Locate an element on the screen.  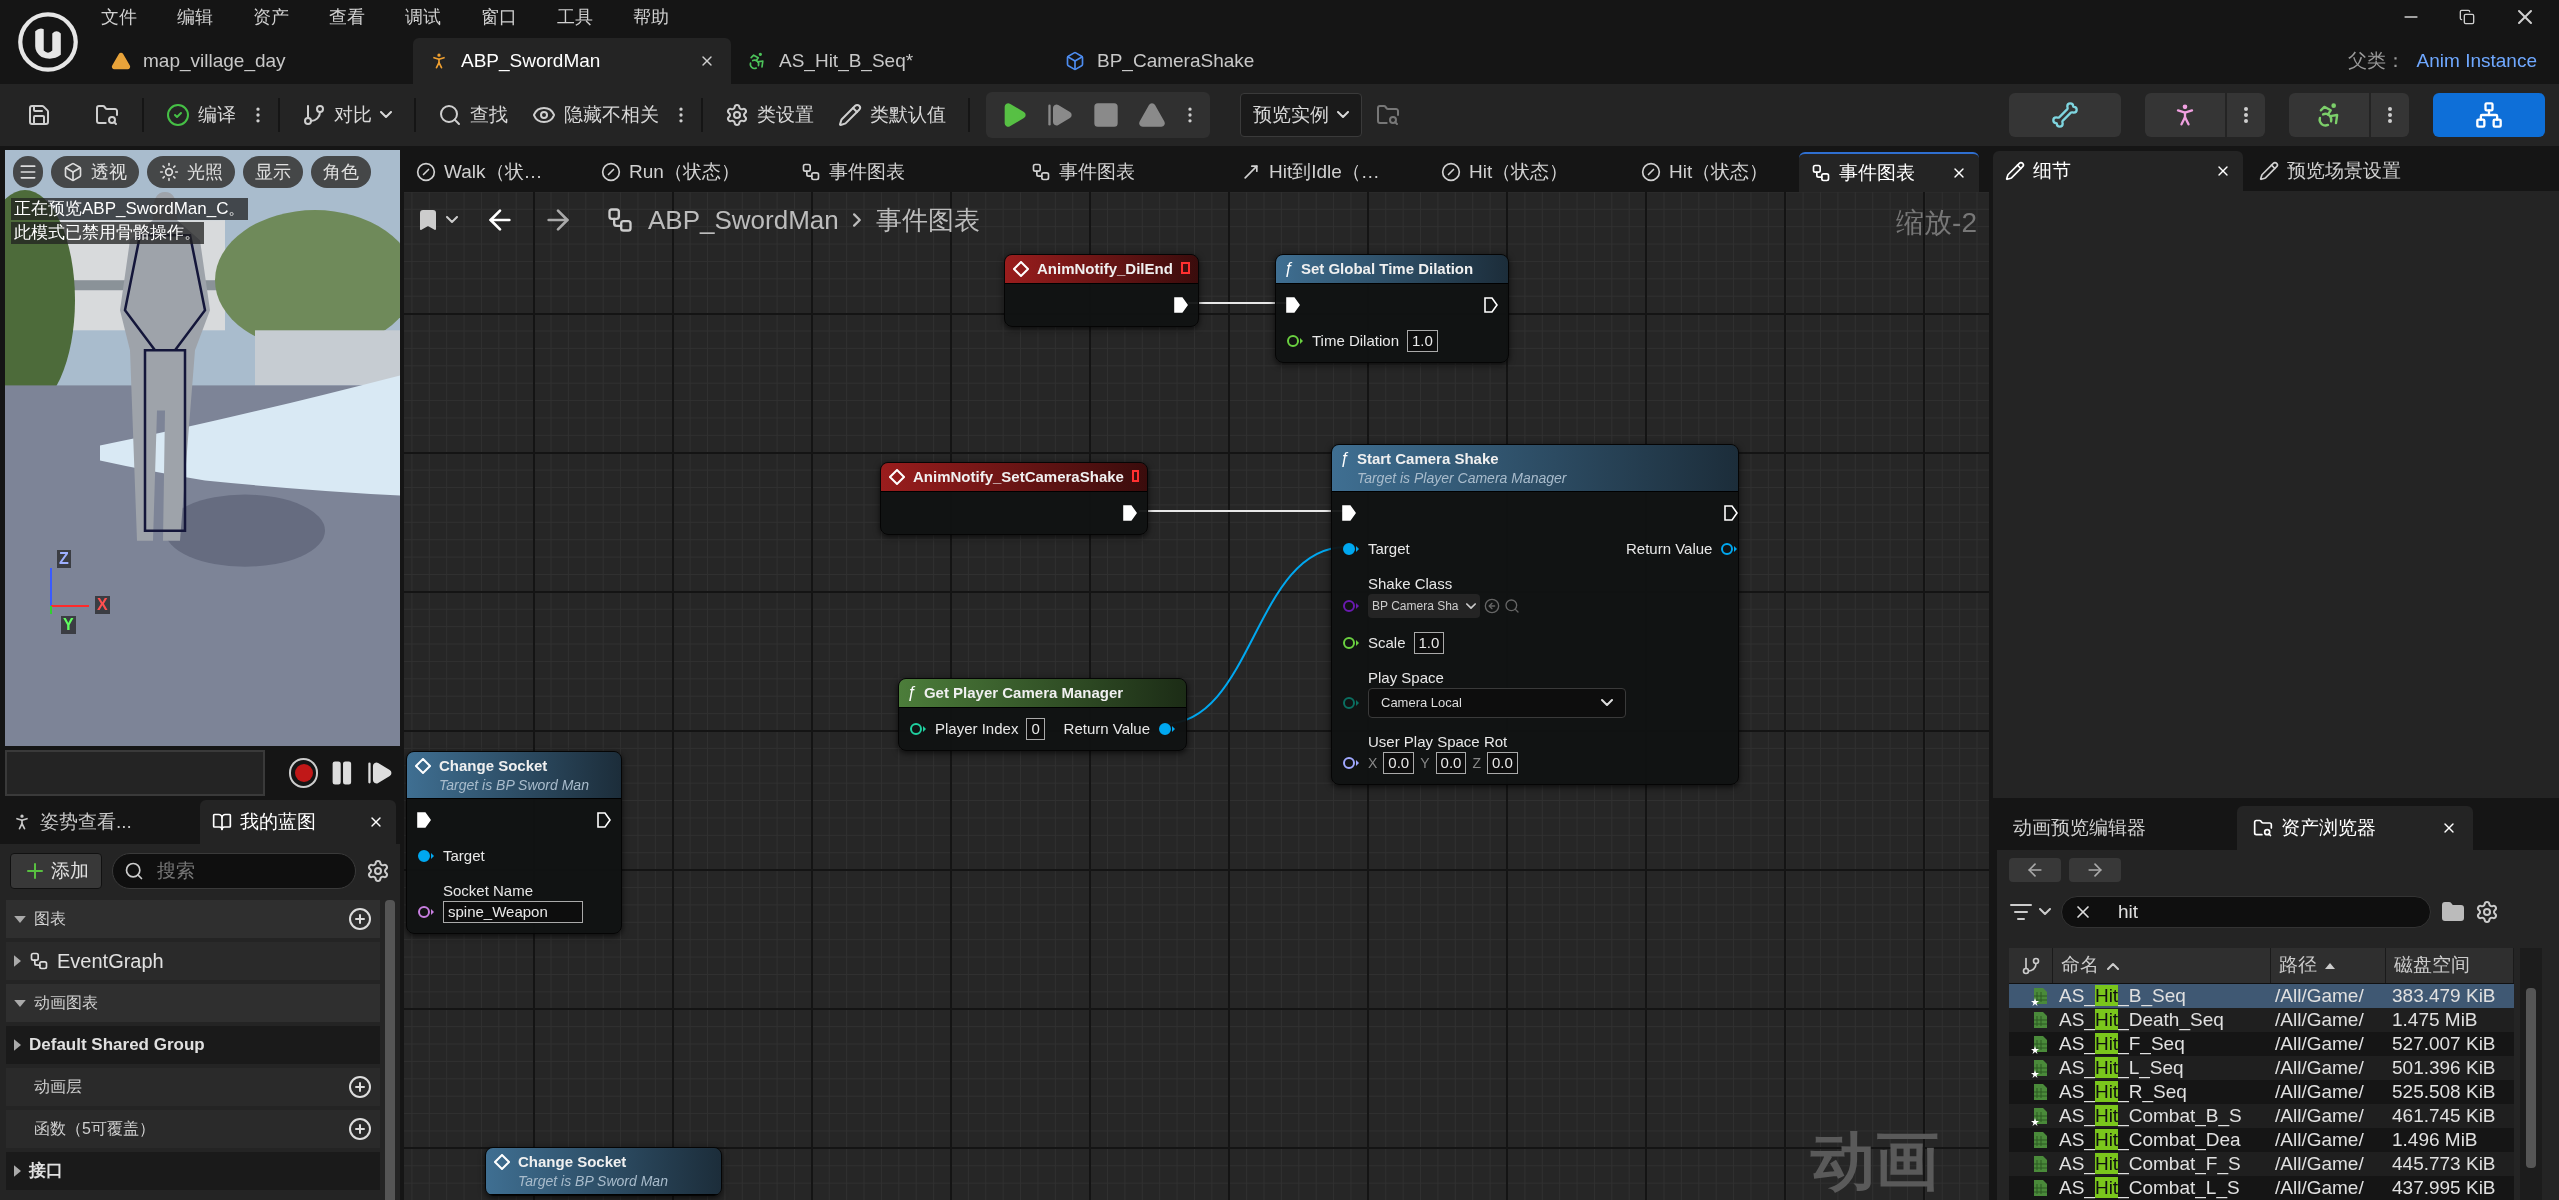
document-tab: BP_CameraShake is located at coordinates (1208, 61).